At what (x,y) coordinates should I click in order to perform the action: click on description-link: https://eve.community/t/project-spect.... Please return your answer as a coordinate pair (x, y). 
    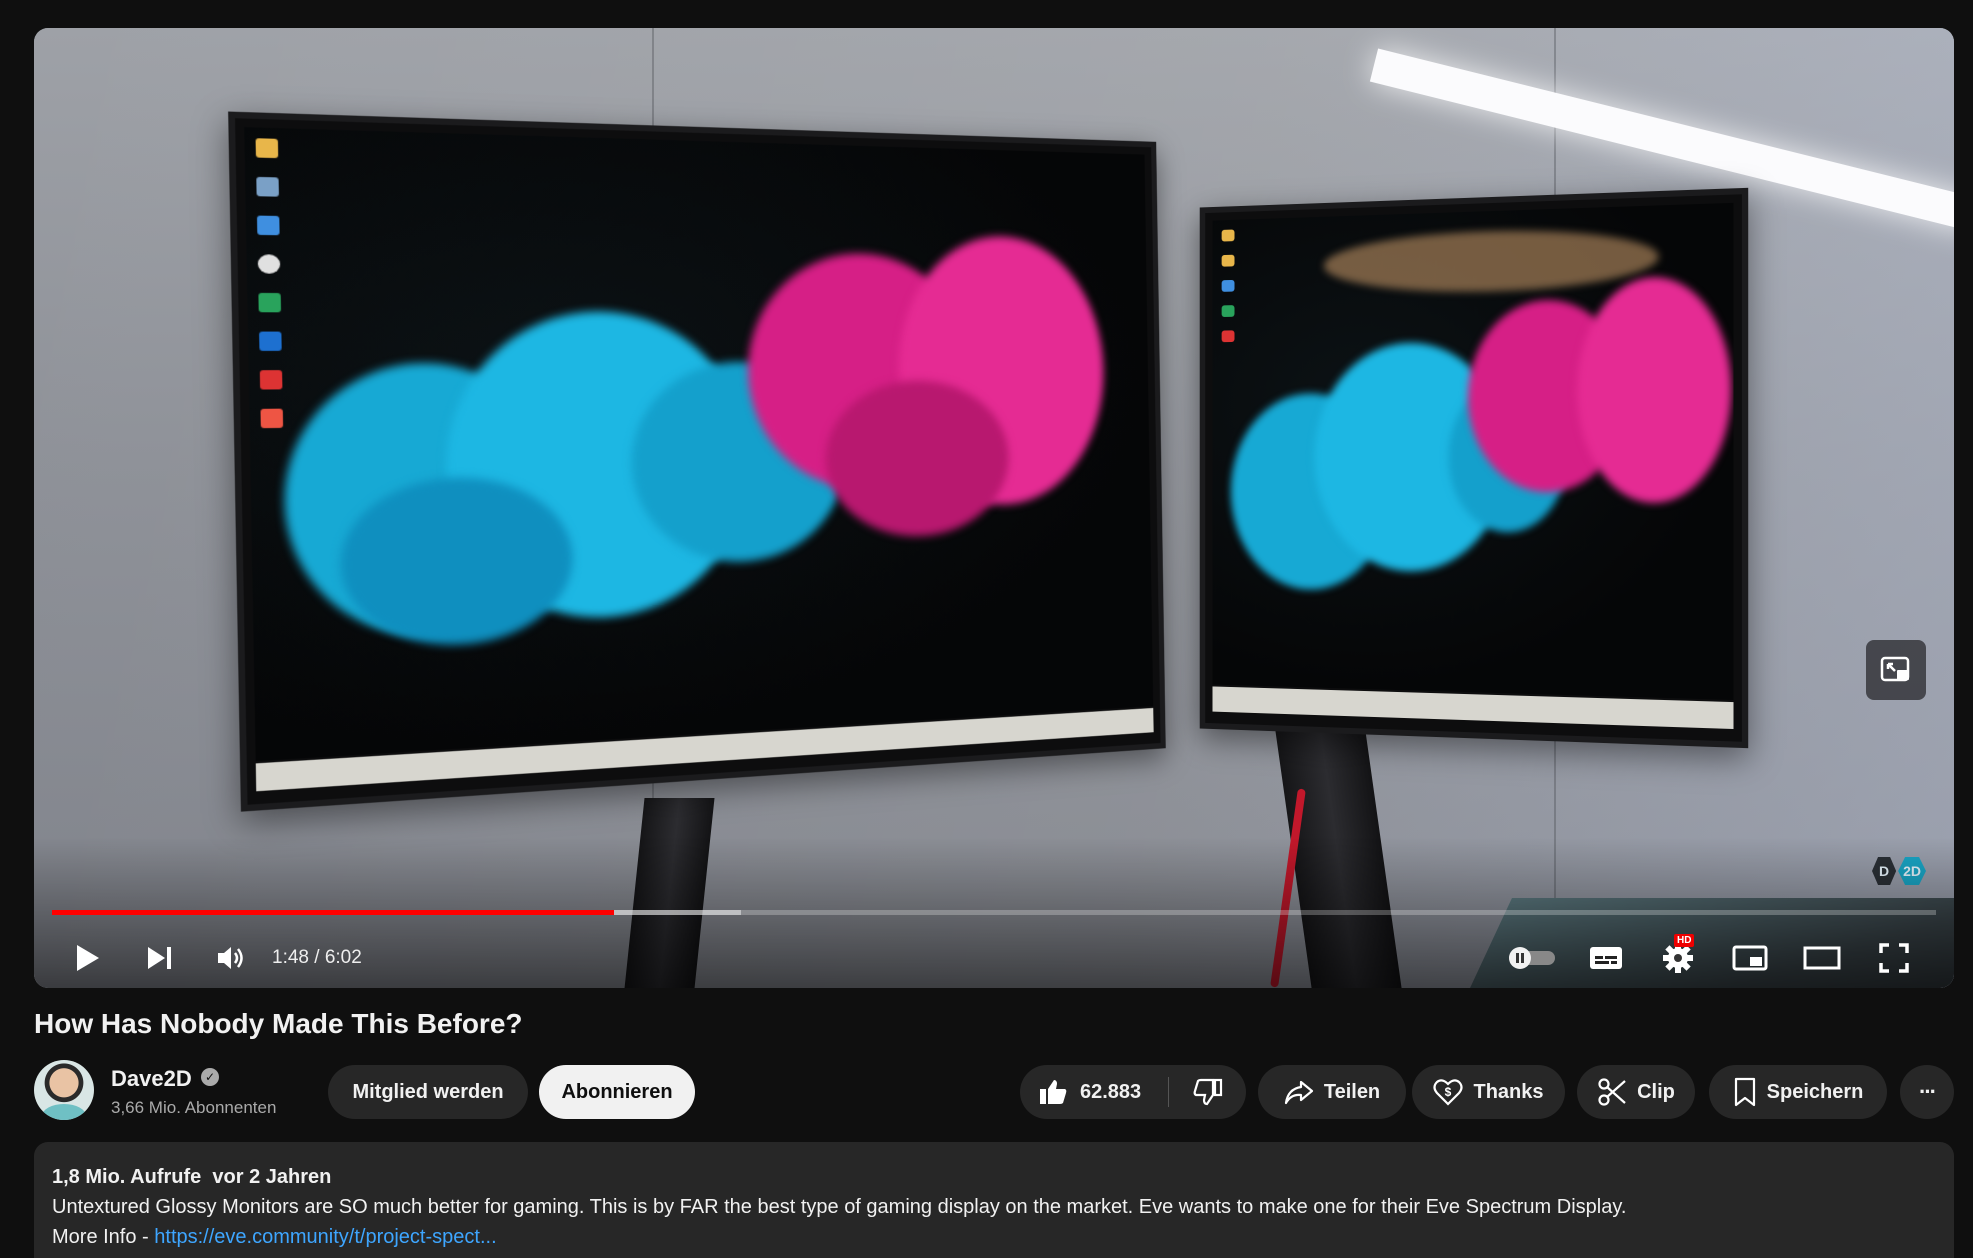
    Looking at the image, I should click on (325, 1237).